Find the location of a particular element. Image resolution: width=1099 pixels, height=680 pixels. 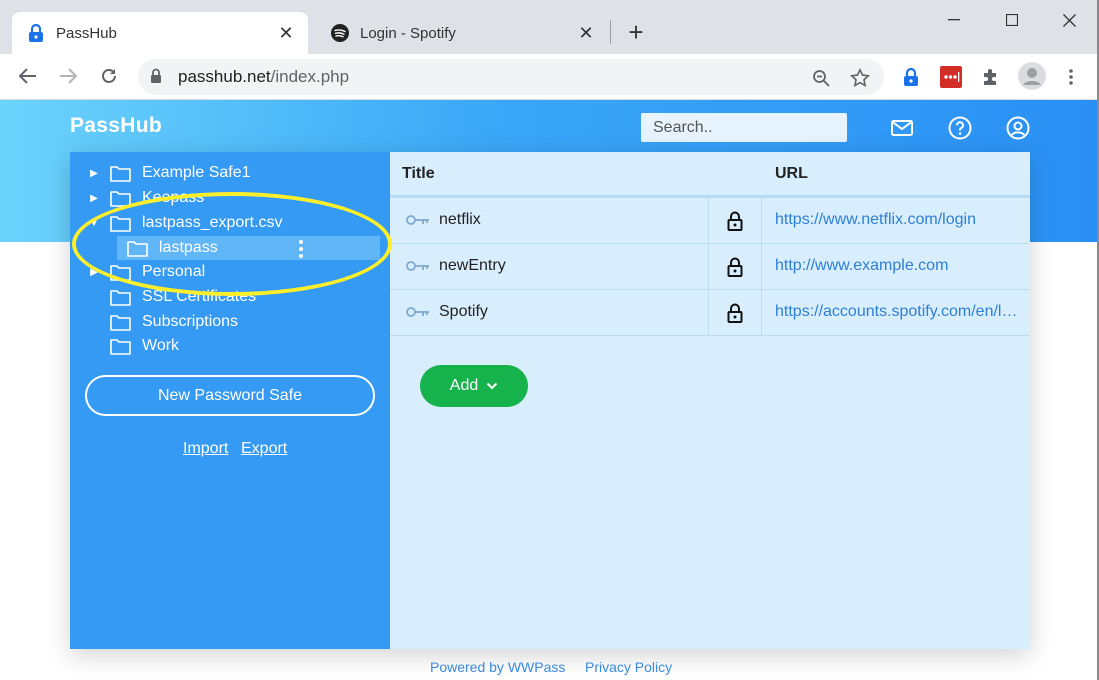

forward-icon is located at coordinates (68, 76).